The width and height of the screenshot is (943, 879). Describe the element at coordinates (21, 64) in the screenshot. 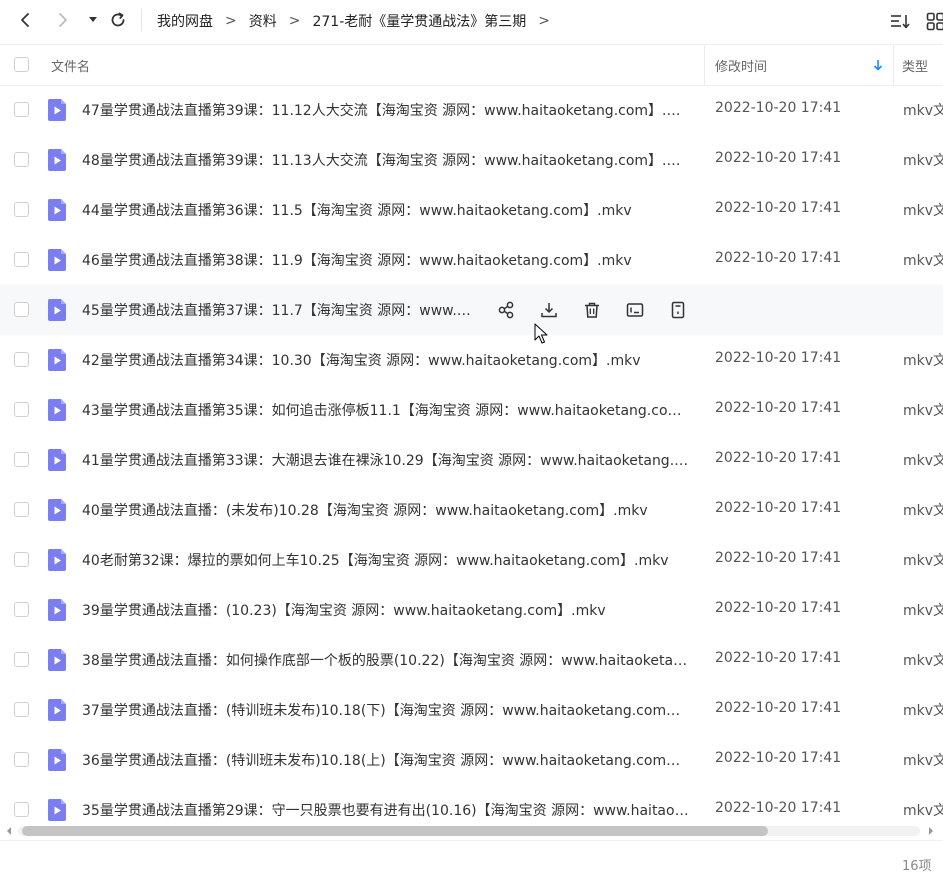

I see `select-all-checkbox` at that location.